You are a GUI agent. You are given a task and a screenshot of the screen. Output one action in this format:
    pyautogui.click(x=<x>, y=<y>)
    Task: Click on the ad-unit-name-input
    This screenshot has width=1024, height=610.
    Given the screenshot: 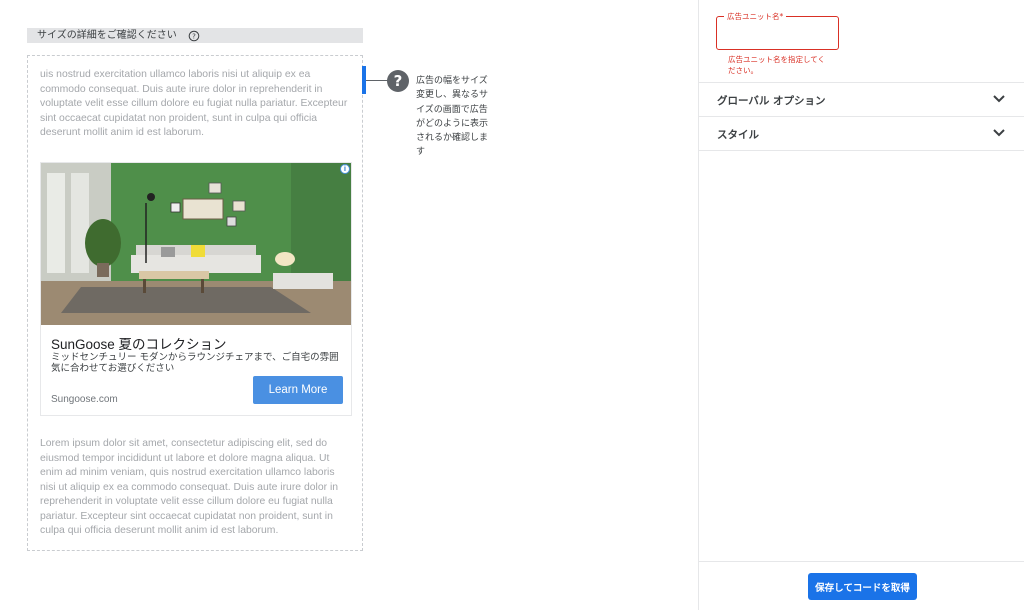 What is the action you would take?
    pyautogui.click(x=777, y=33)
    